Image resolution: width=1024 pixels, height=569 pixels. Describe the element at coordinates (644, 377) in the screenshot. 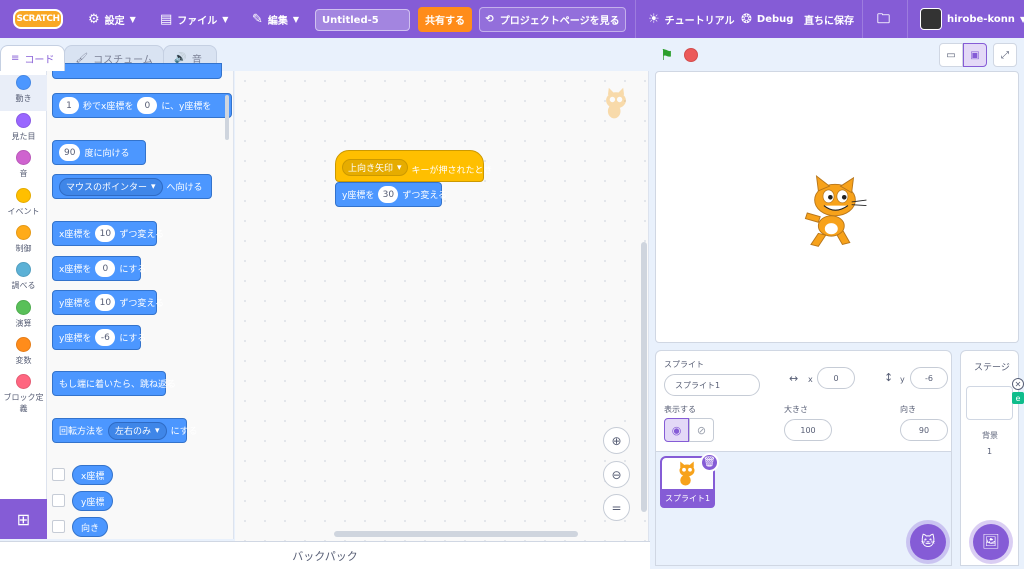

I see `workspace-vertical-scrollbar` at that location.